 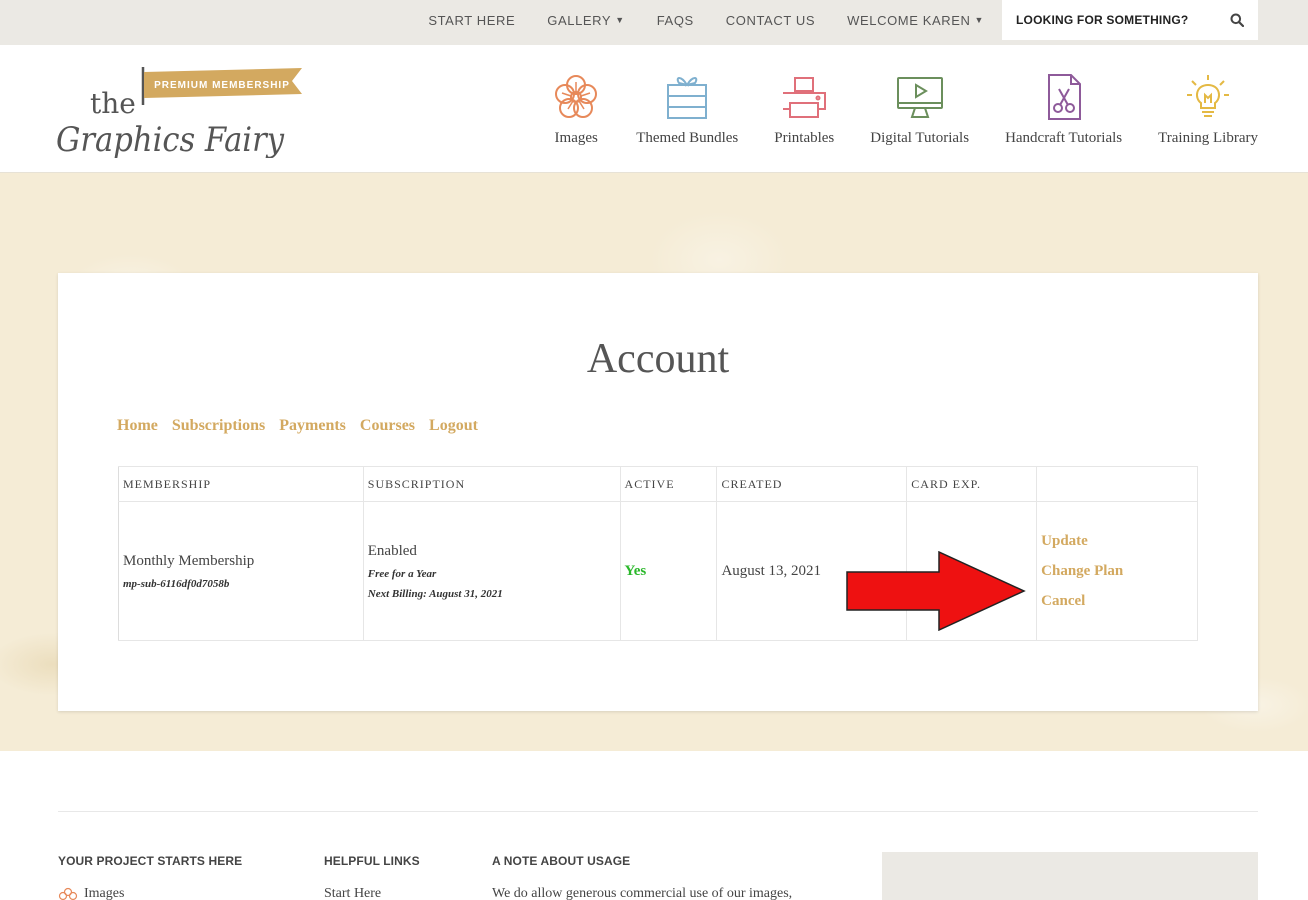 What do you see at coordinates (668, 484) in the screenshot?
I see `column-header-active: ACTIVE` at bounding box center [668, 484].